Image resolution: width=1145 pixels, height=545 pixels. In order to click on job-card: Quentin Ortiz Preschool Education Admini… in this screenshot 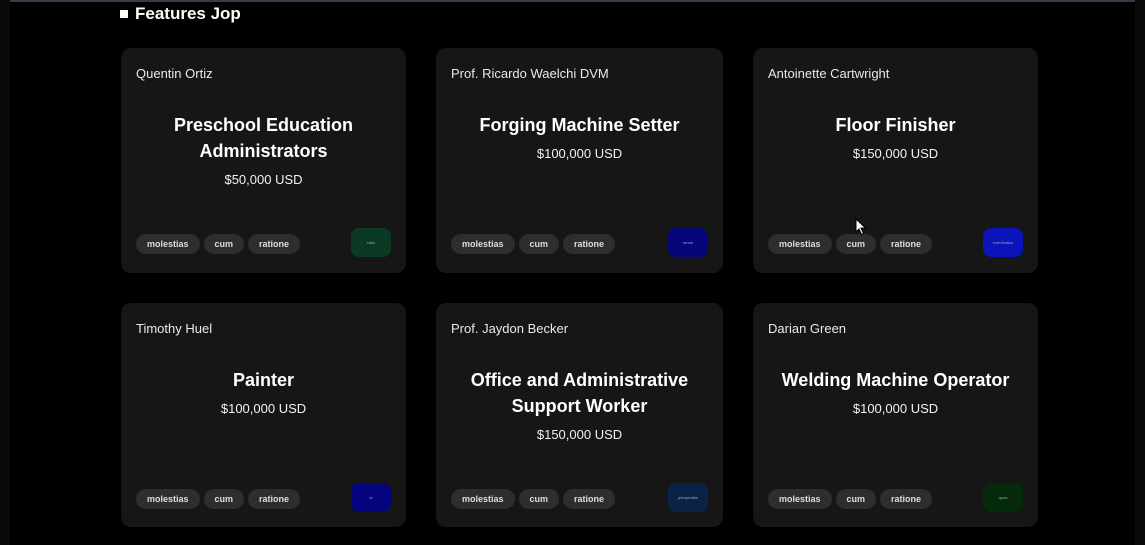, I will do `click(263, 160)`.